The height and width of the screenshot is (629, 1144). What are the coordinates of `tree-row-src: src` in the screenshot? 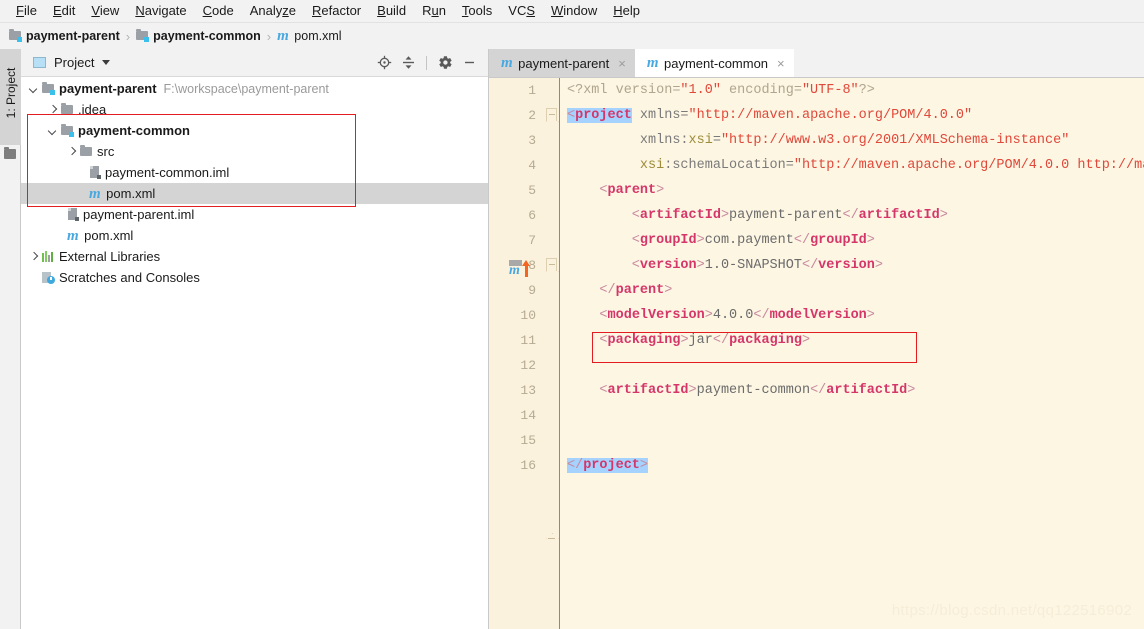 It's located at (254, 151).